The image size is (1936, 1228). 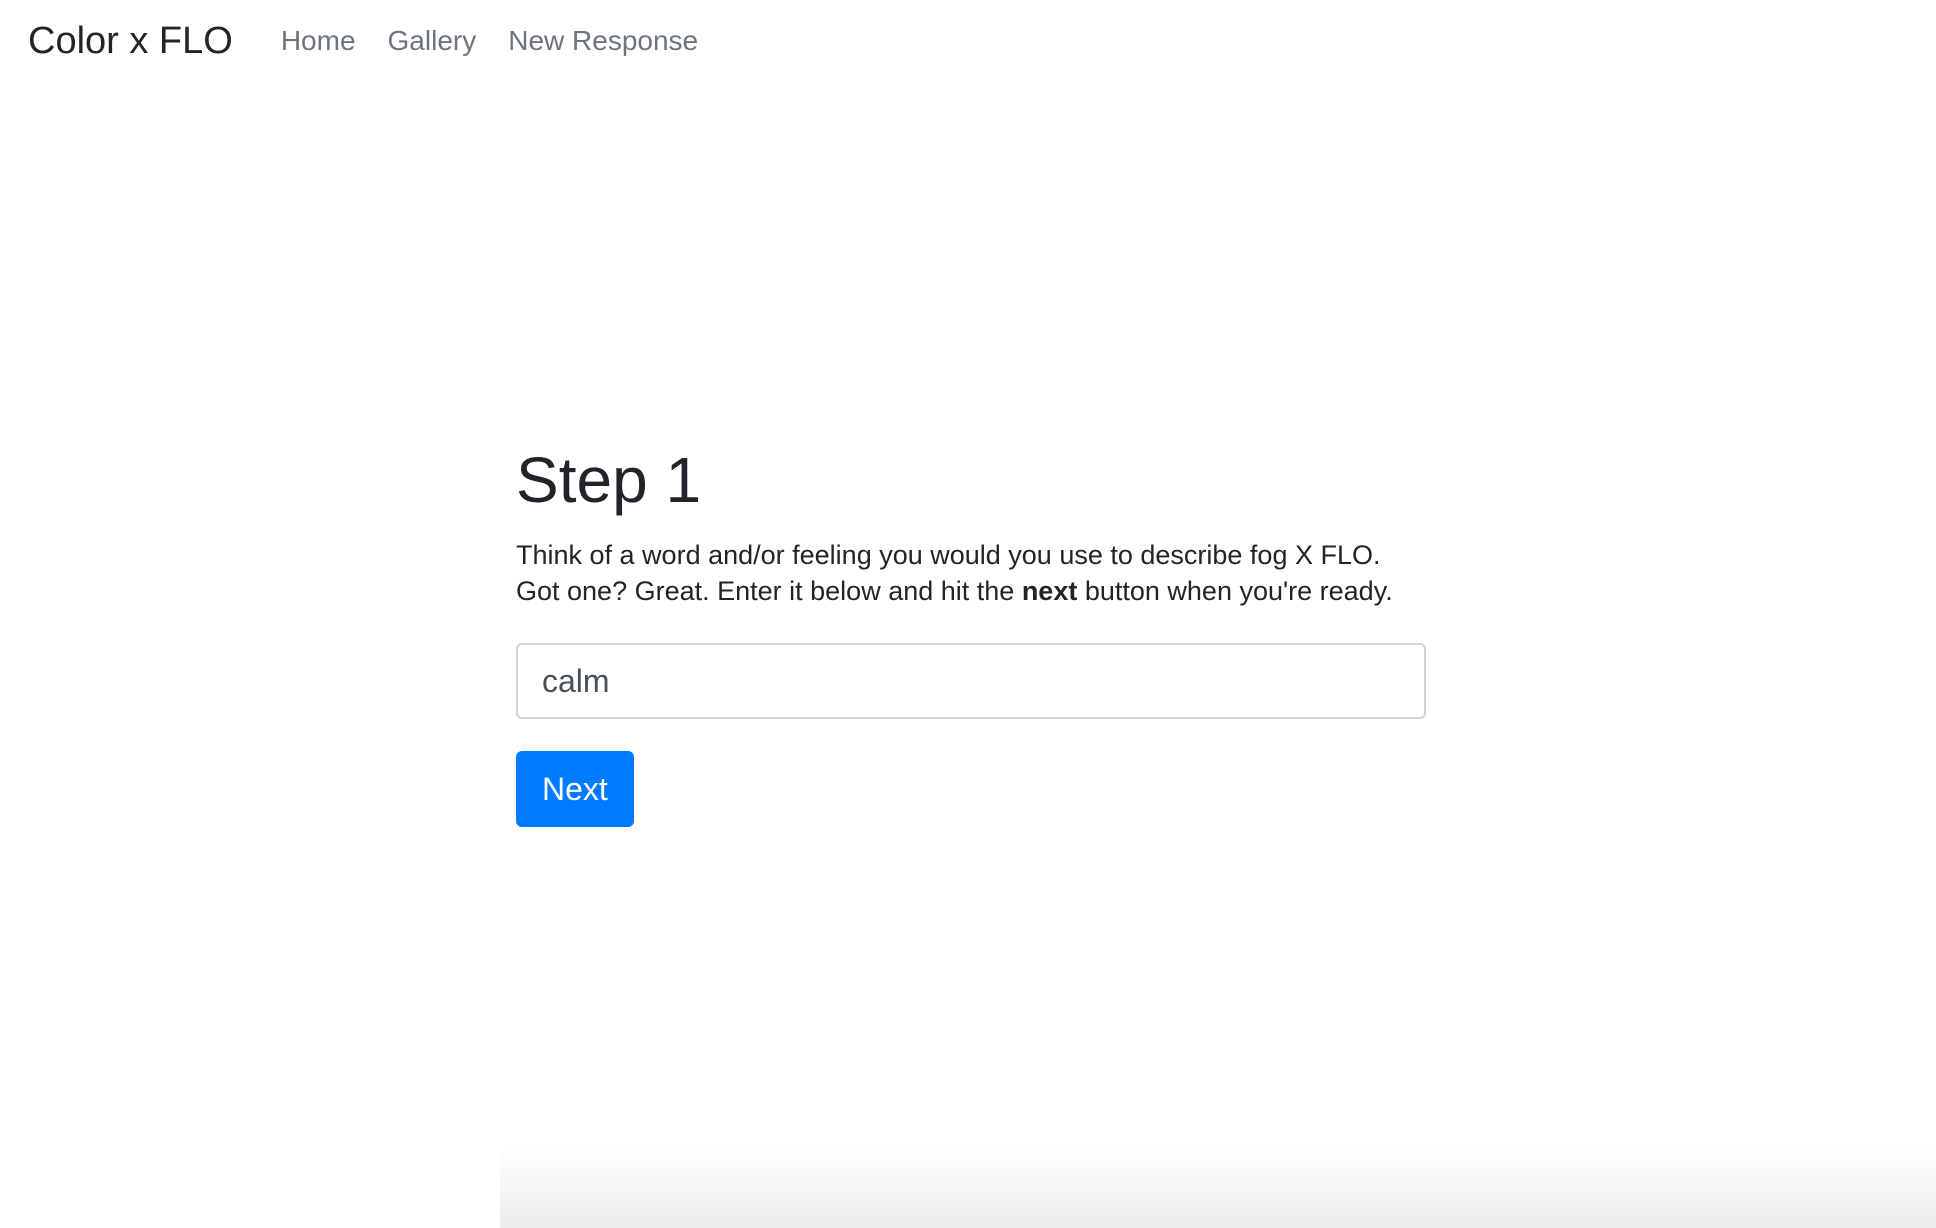 I want to click on step-heading: Step 1, so click(x=609, y=480).